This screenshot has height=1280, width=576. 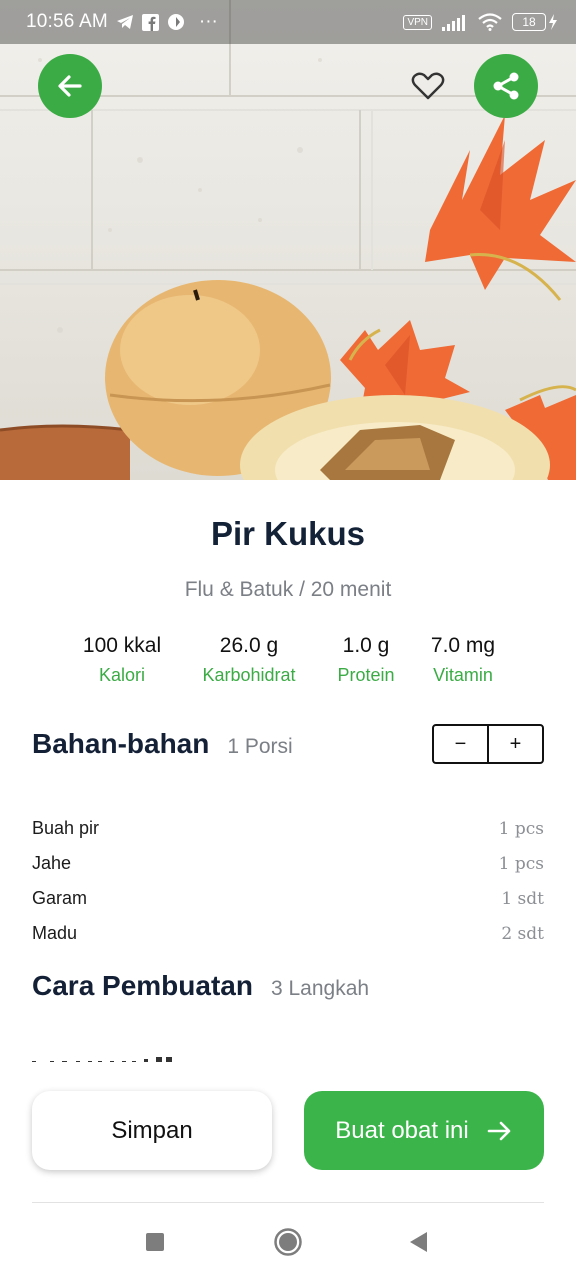 I want to click on system-back-button, so click(x=418, y=1242).